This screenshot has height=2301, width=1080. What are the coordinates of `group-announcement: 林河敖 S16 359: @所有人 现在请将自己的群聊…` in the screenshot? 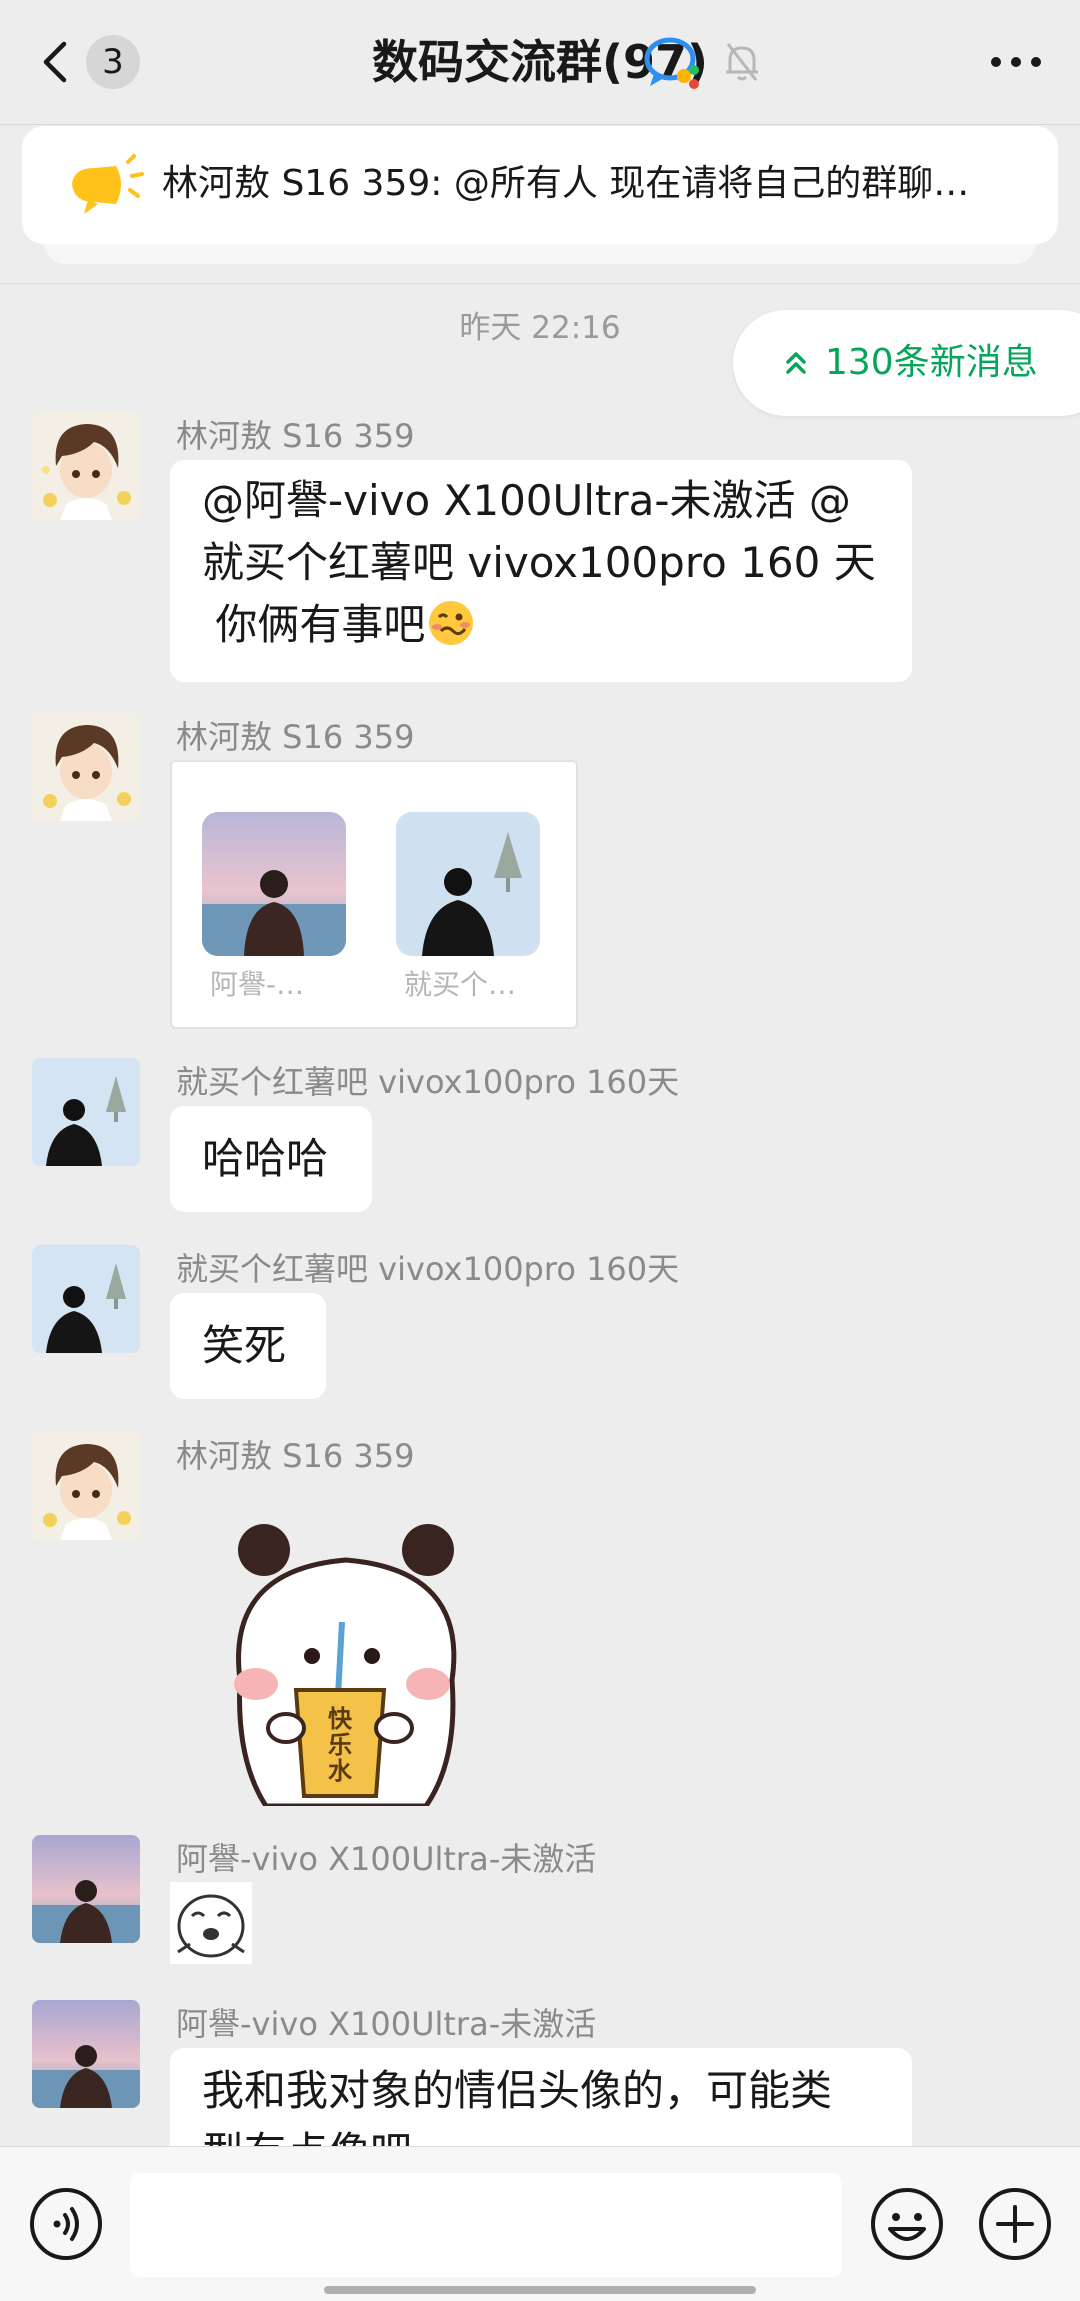 It's located at (540, 185).